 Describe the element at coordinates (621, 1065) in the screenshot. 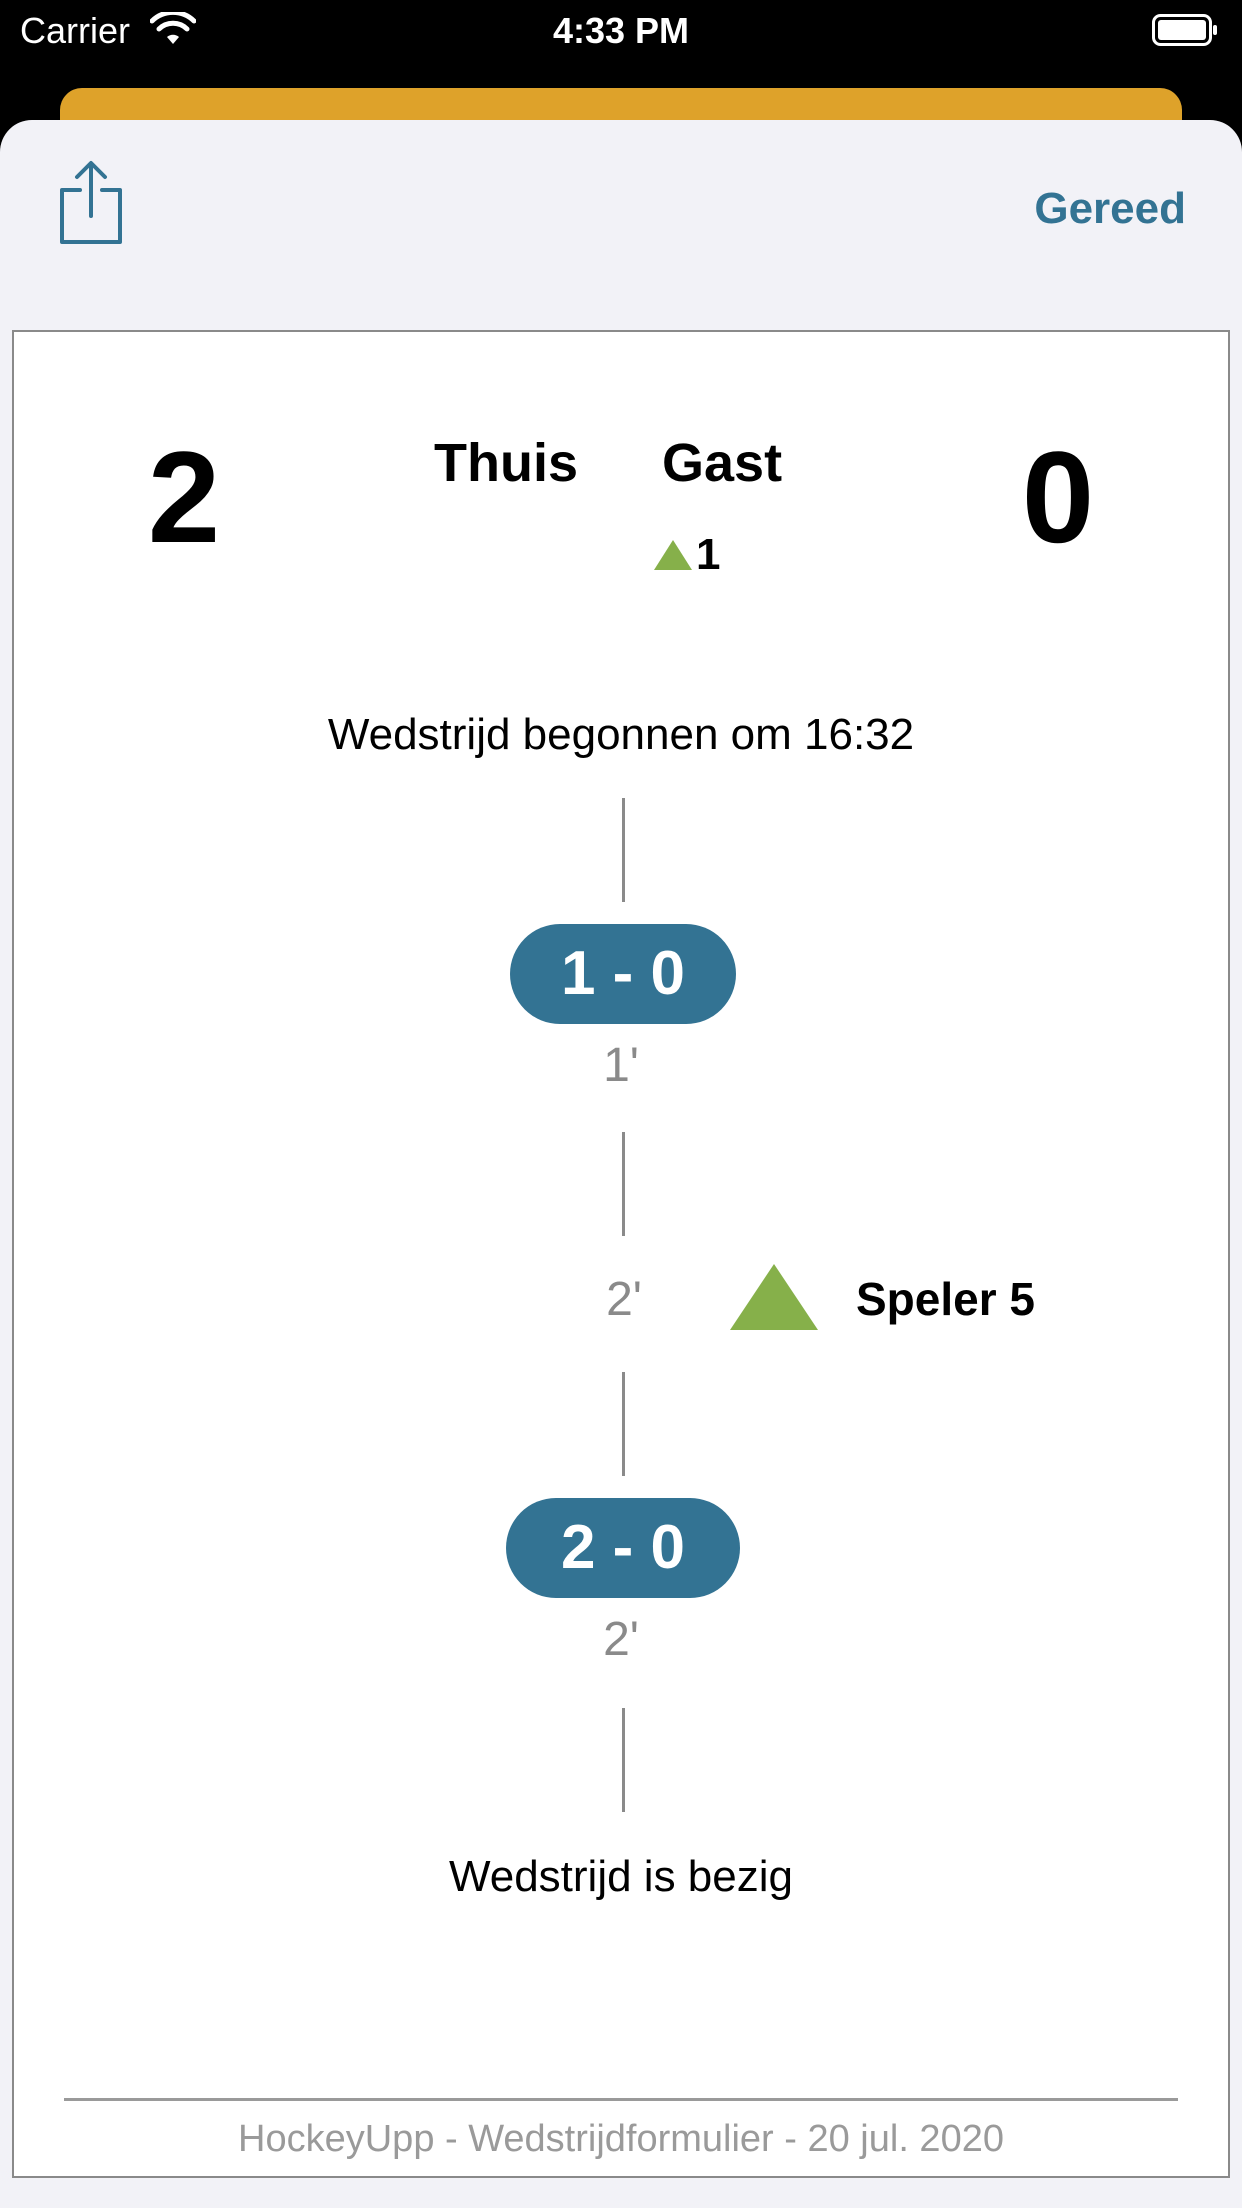

I see `event-minute: 1'` at that location.